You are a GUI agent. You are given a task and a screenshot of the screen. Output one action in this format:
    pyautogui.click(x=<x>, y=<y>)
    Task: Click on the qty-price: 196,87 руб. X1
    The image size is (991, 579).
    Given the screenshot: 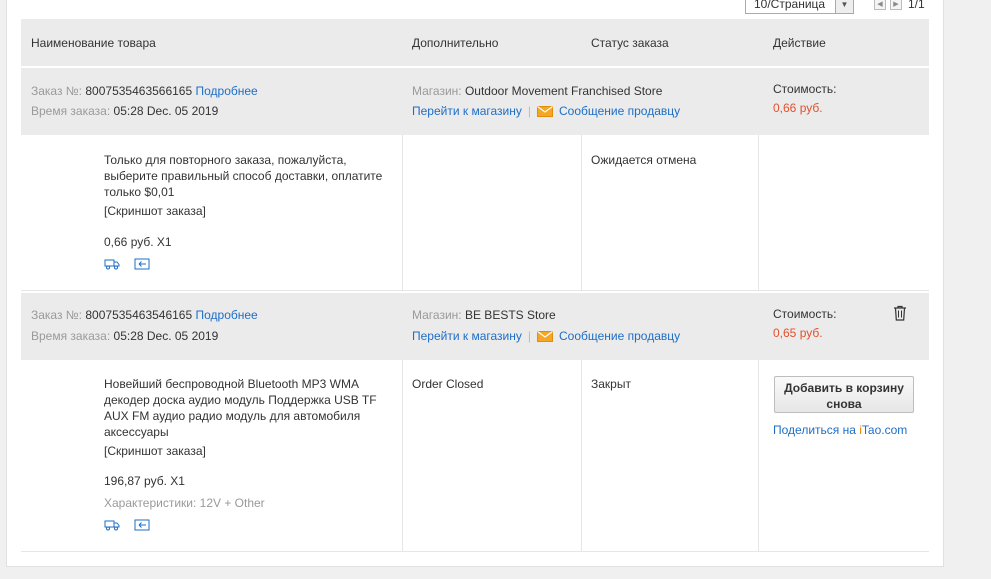 What is the action you would take?
    pyautogui.click(x=144, y=481)
    